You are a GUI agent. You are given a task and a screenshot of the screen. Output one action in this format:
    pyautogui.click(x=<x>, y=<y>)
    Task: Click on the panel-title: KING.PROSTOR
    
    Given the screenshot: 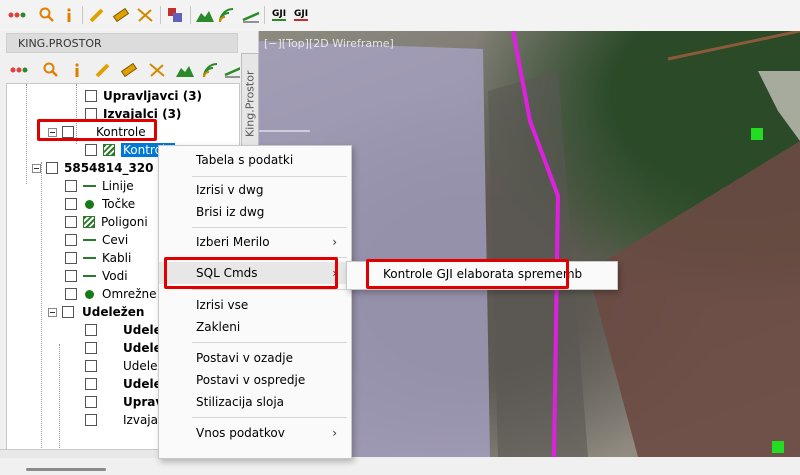 What is the action you would take?
    pyautogui.click(x=122, y=43)
    